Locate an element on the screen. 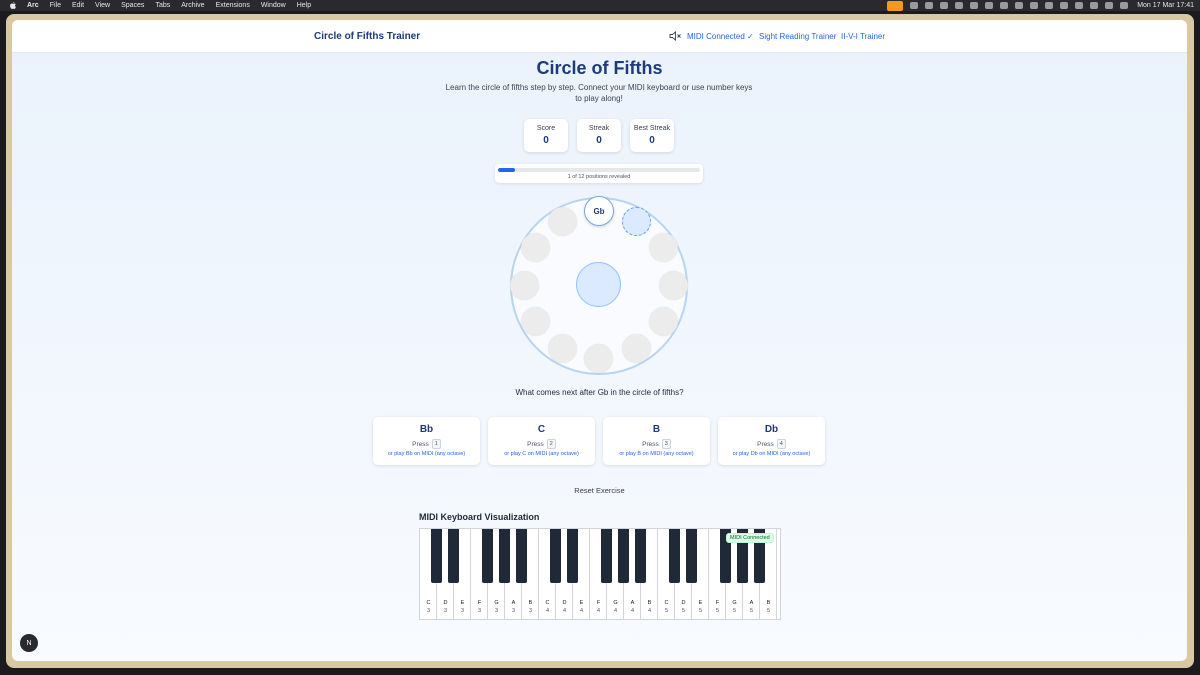 This screenshot has width=1200, height=675. progress-bar is located at coordinates (599, 170).